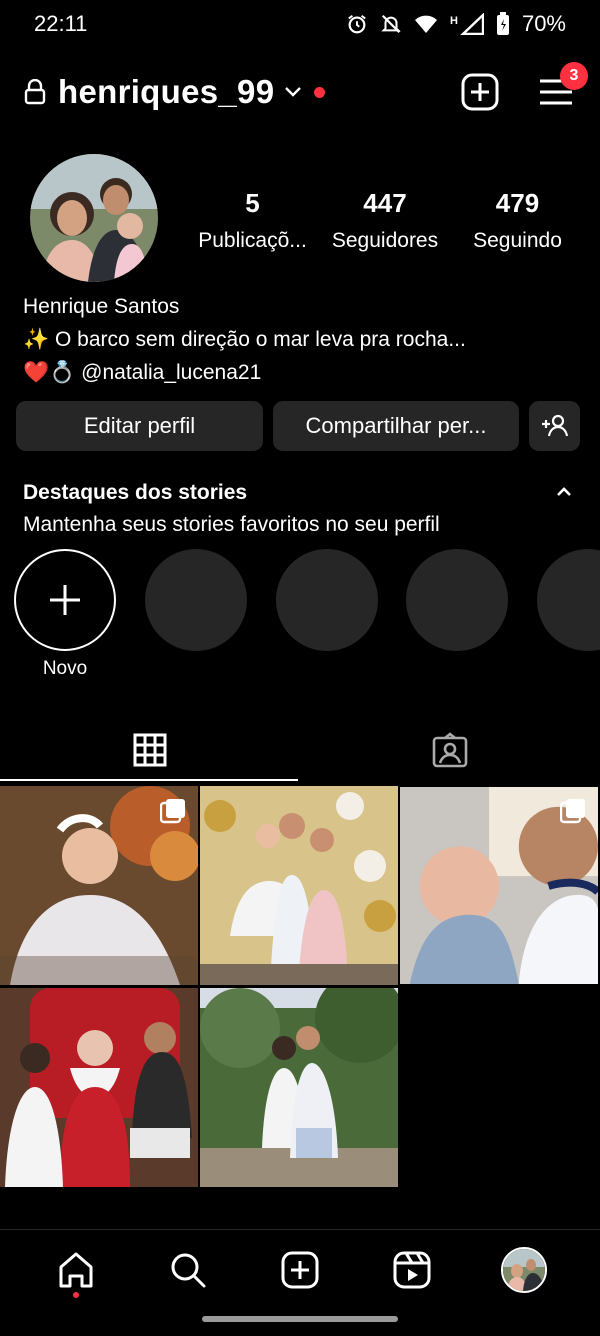  What do you see at coordinates (135, 492) in the screenshot?
I see `highlights-title: Destaques dos stories` at bounding box center [135, 492].